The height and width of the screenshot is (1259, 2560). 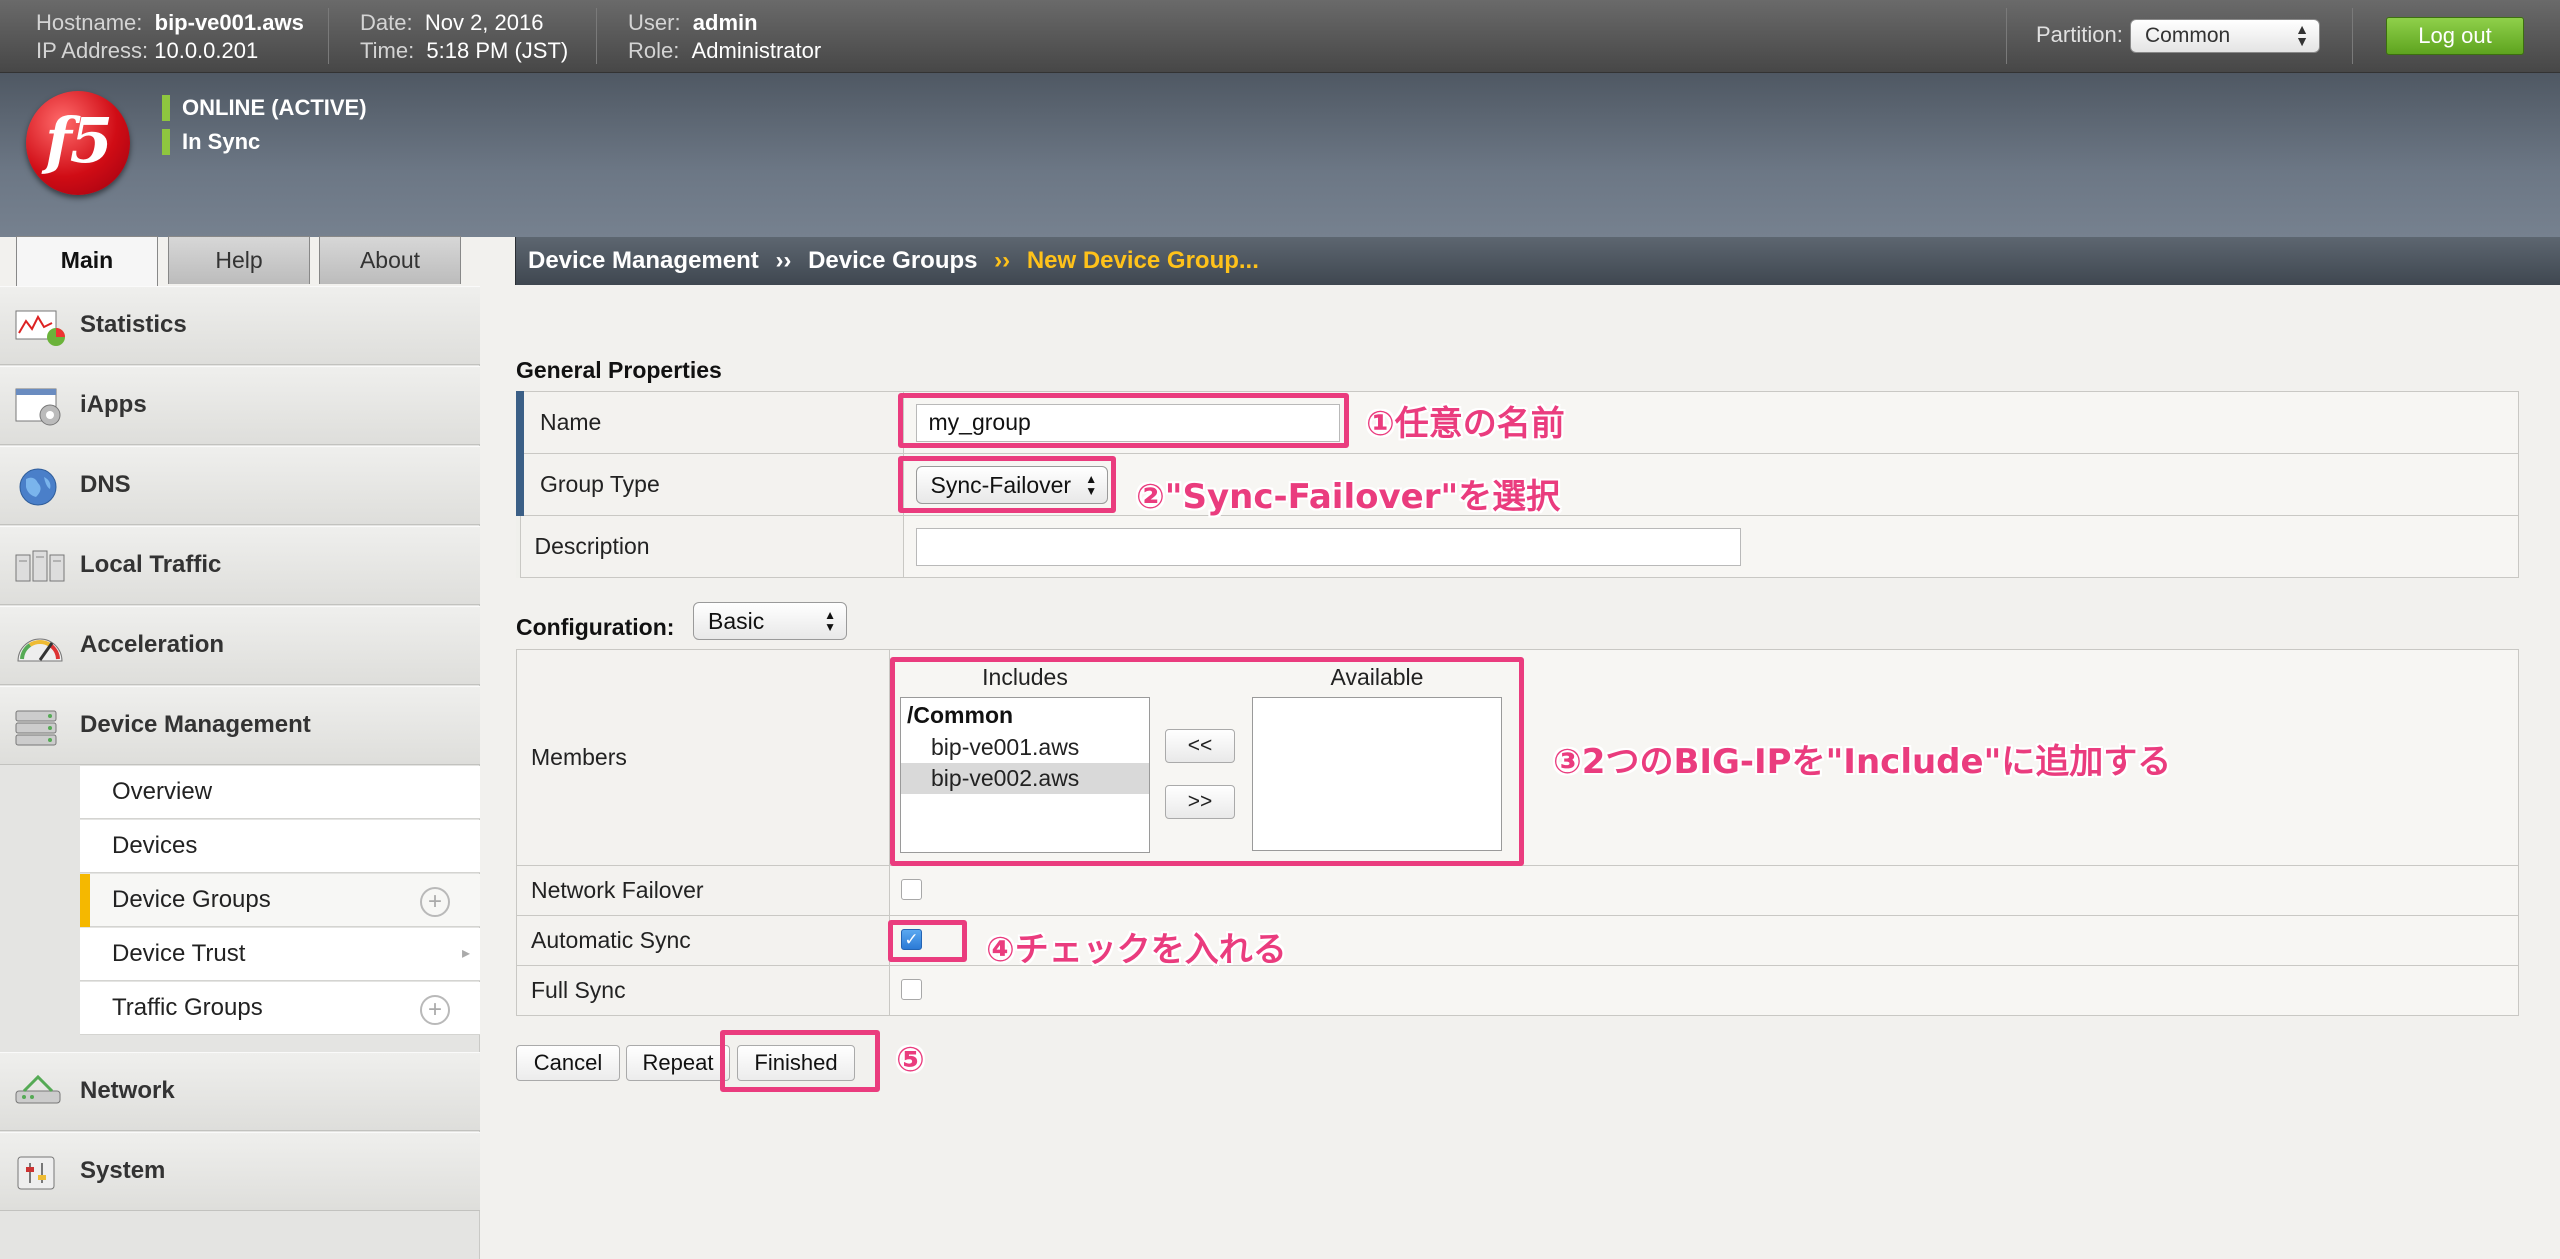 I want to click on network-failover-label: Network Failover, so click(x=703, y=890).